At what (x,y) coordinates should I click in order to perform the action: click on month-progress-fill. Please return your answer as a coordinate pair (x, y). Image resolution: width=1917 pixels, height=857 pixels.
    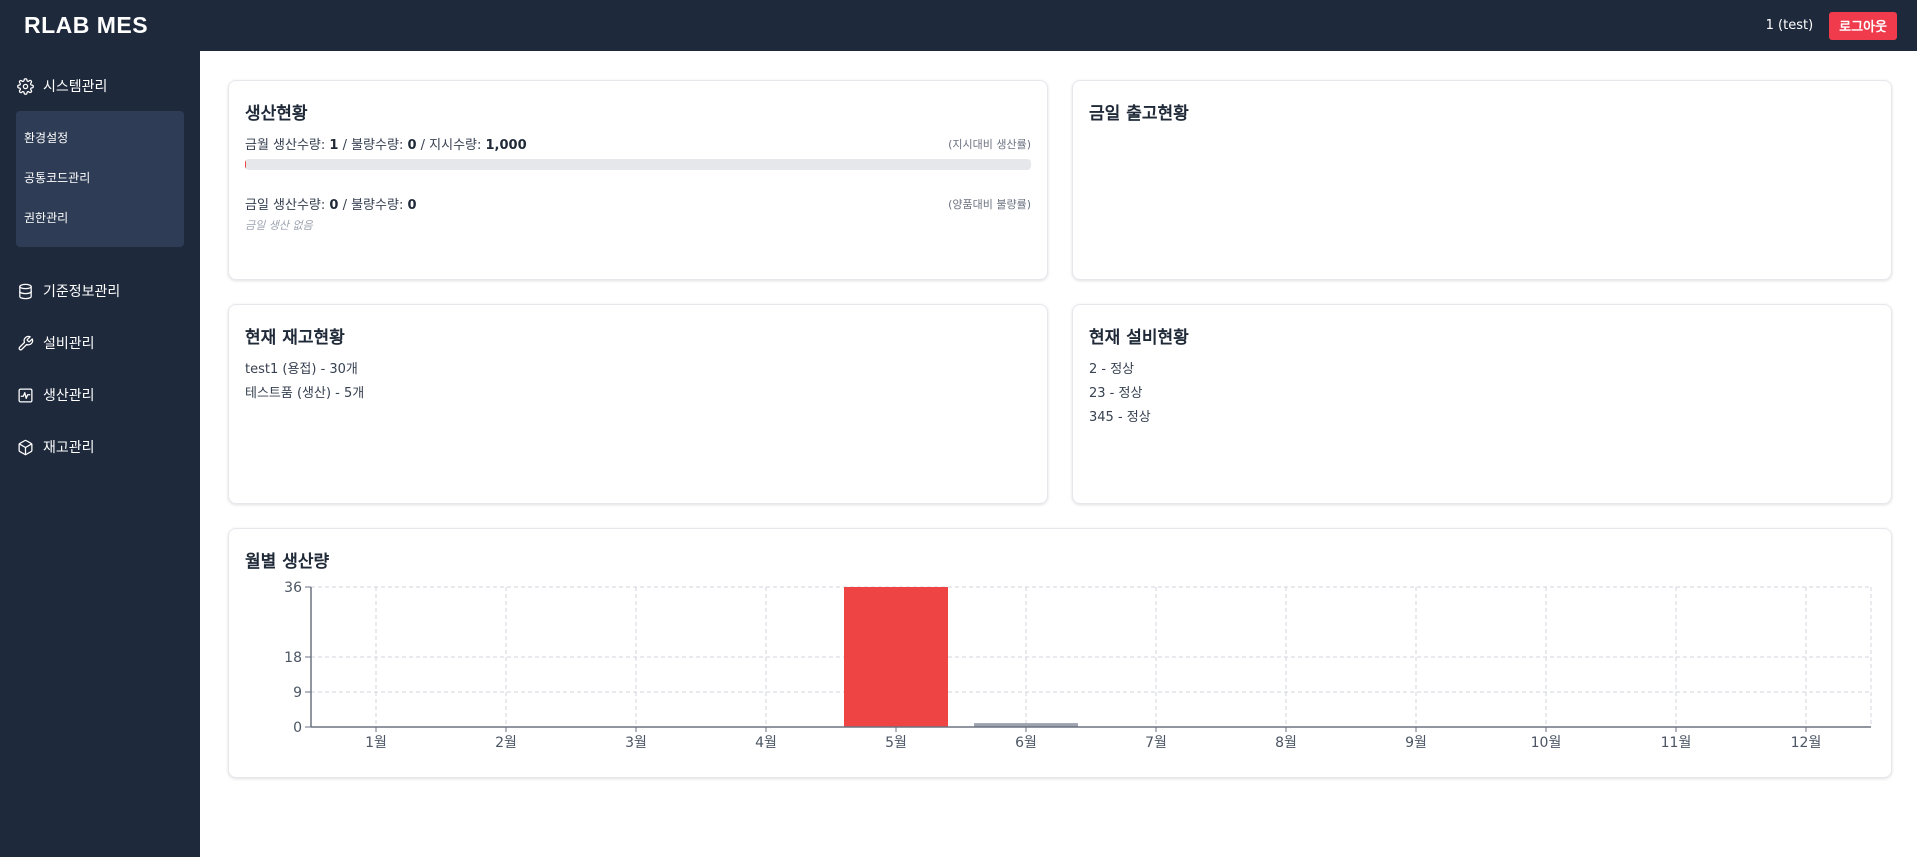
    Looking at the image, I should click on (245, 164).